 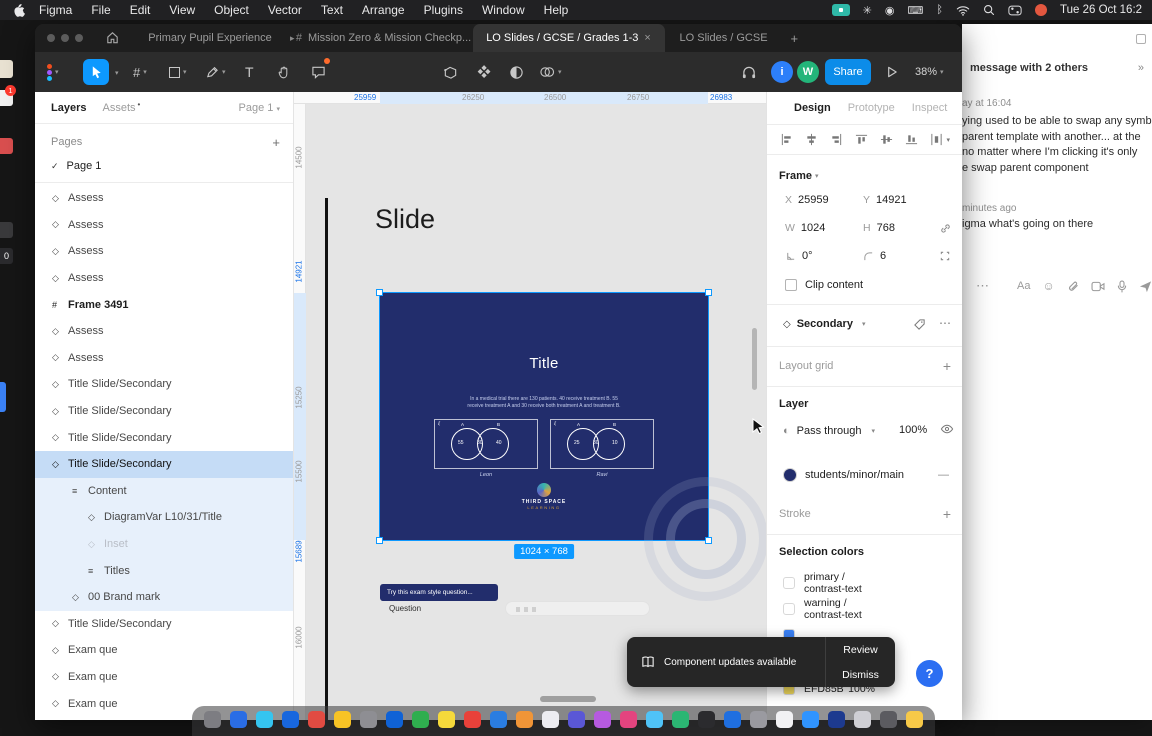 What do you see at coordinates (178, 72) in the screenshot?
I see `shape-tool: ▾` at bounding box center [178, 72].